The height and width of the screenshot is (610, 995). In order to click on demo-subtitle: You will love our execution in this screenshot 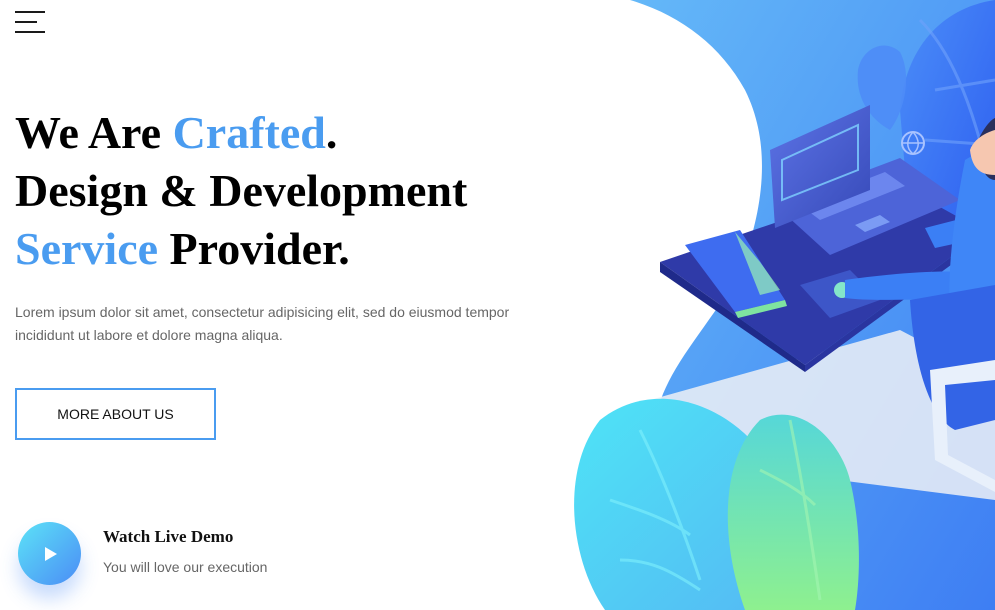, I will do `click(185, 567)`.